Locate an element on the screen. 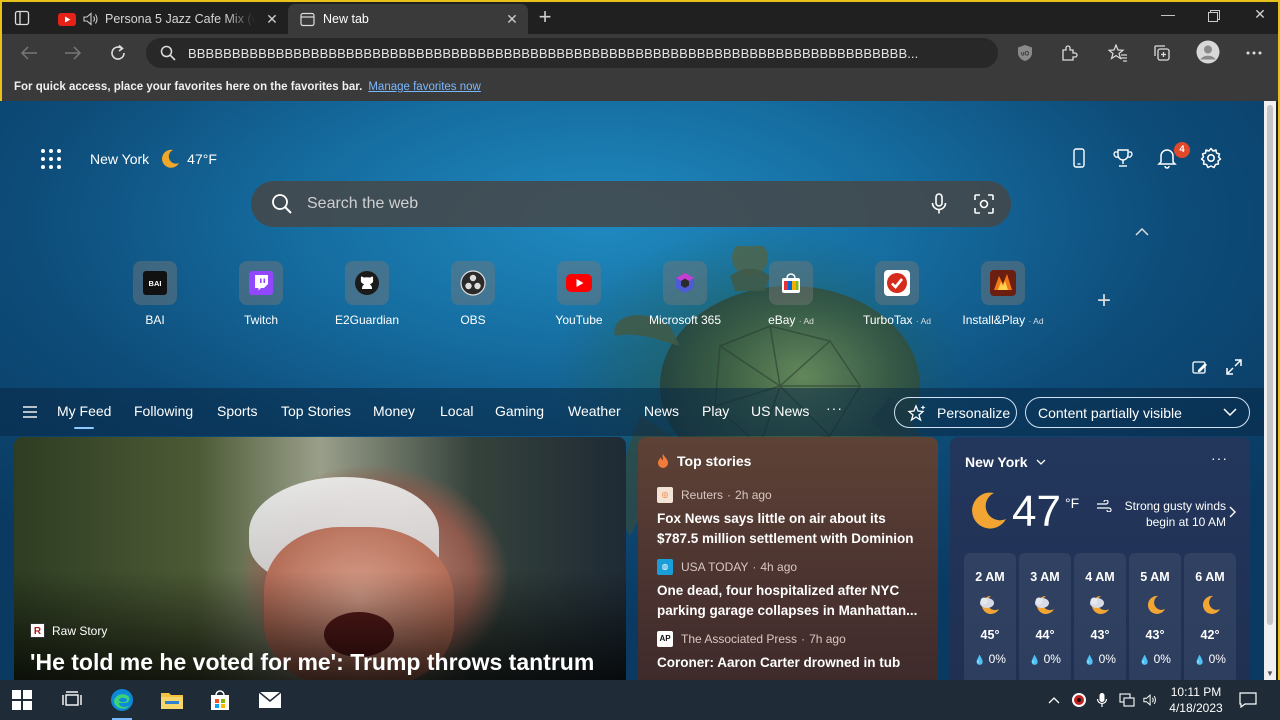 This screenshot has width=1280, height=720. feed-more-button: ··· is located at coordinates (834, 408).